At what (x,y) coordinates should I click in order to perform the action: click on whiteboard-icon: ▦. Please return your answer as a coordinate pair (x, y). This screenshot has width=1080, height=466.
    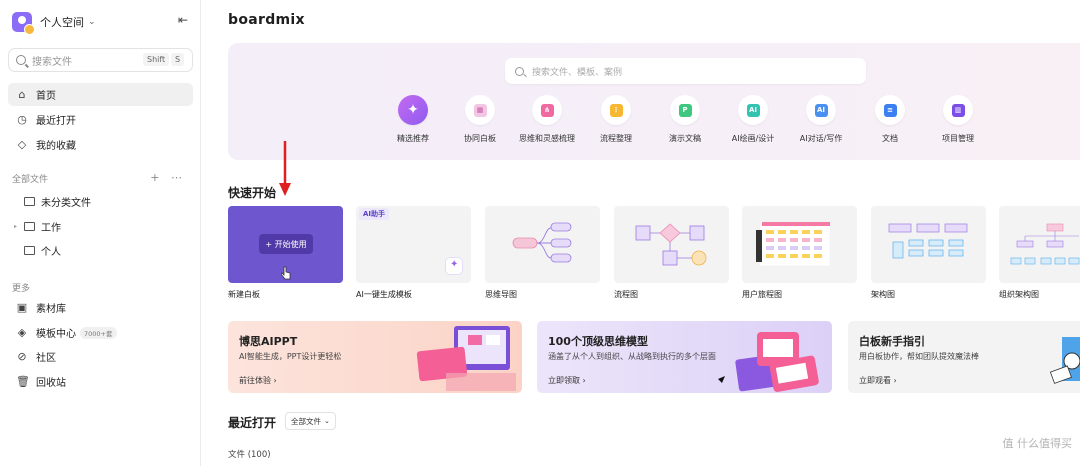
    Looking at the image, I should click on (480, 110).